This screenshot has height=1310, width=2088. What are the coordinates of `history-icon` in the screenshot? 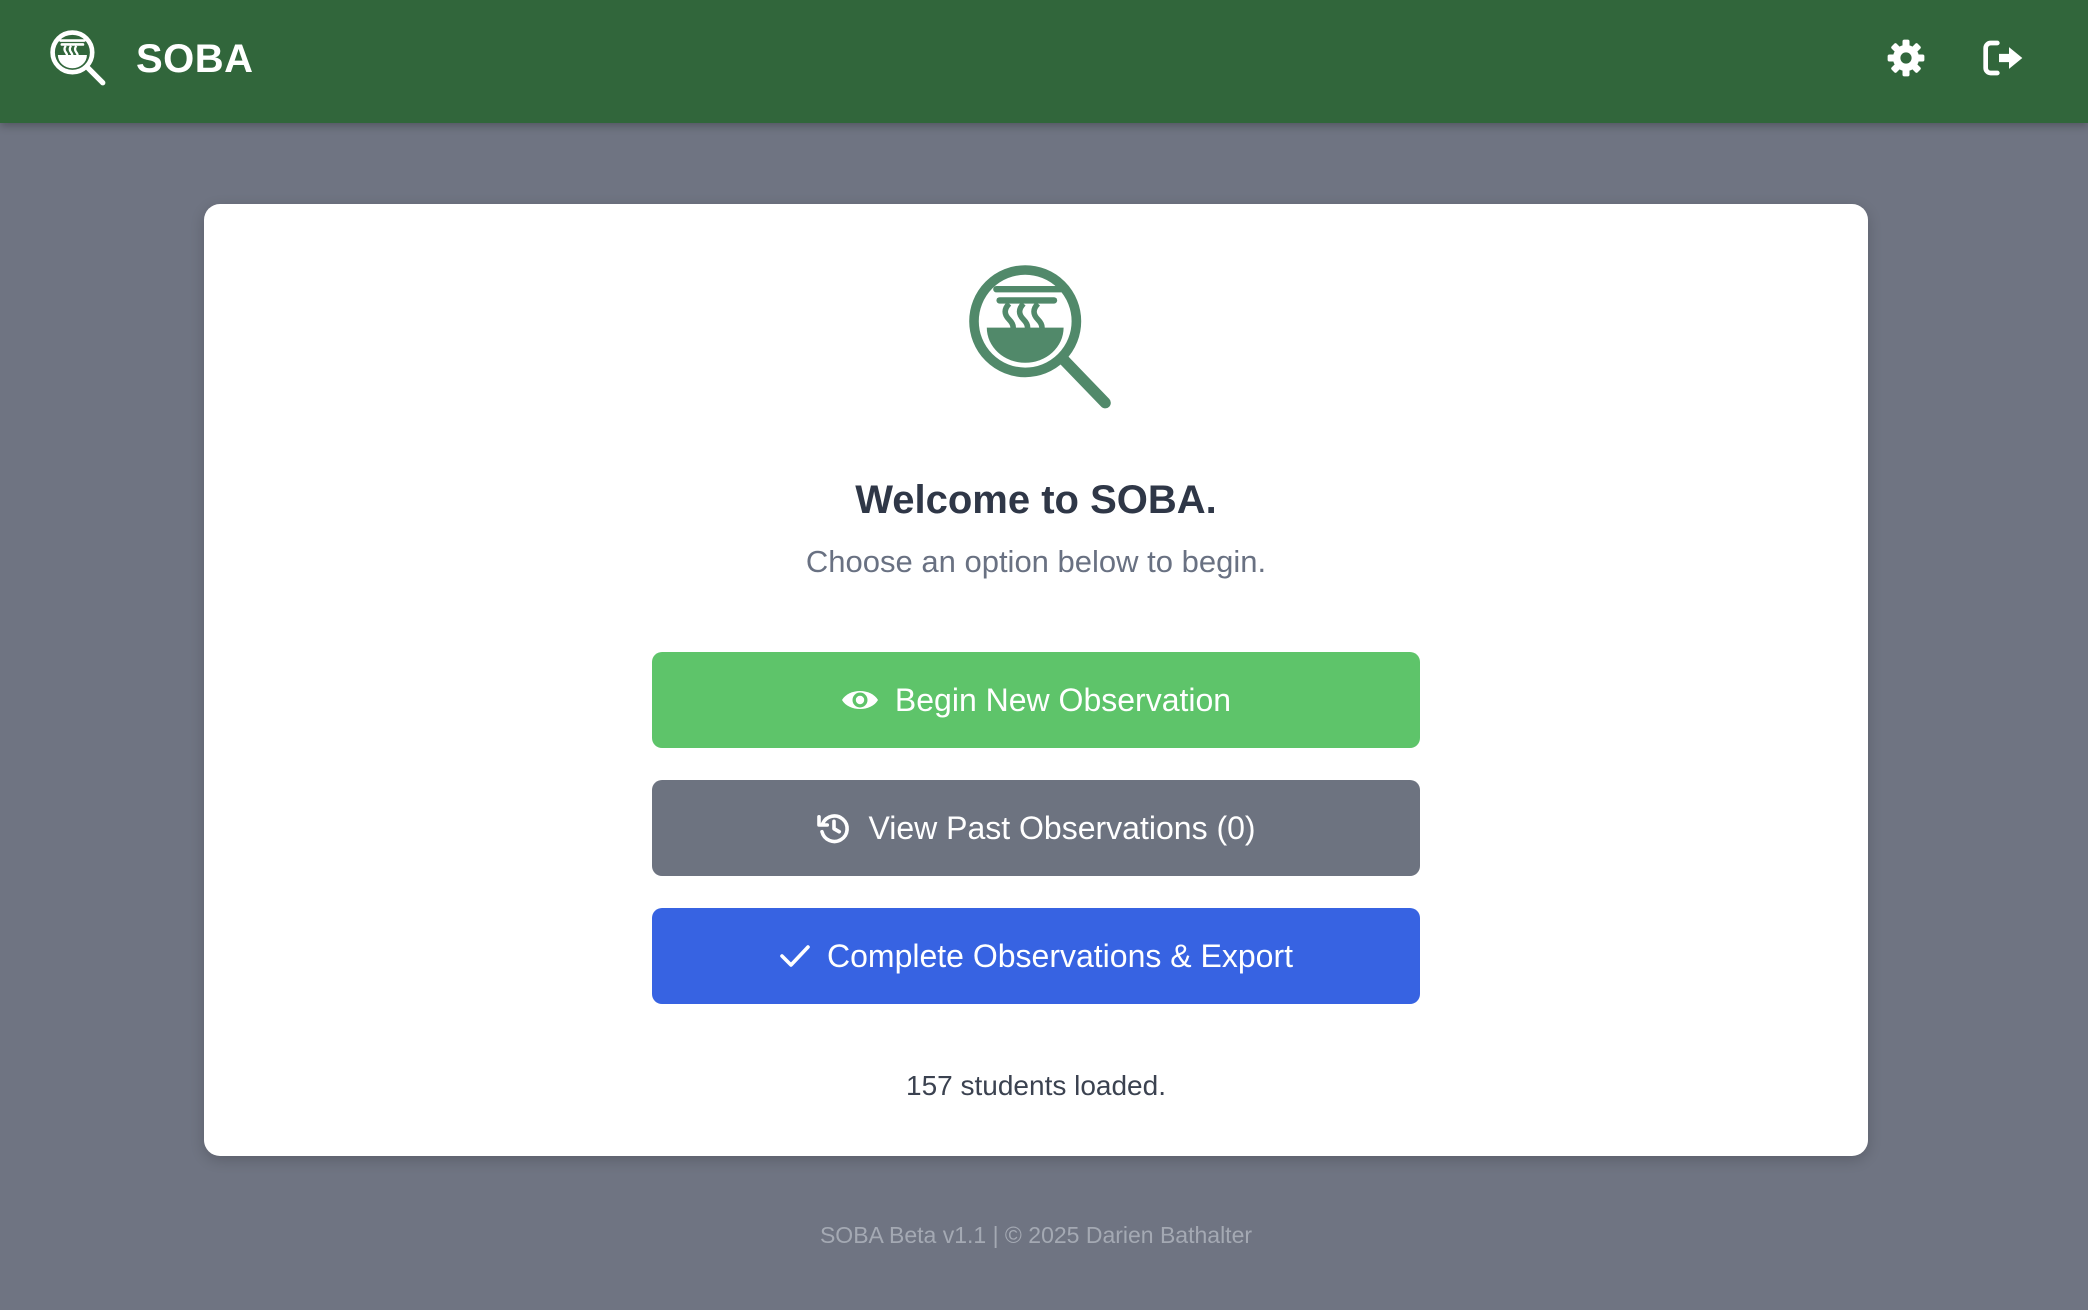 It's located at (833, 829).